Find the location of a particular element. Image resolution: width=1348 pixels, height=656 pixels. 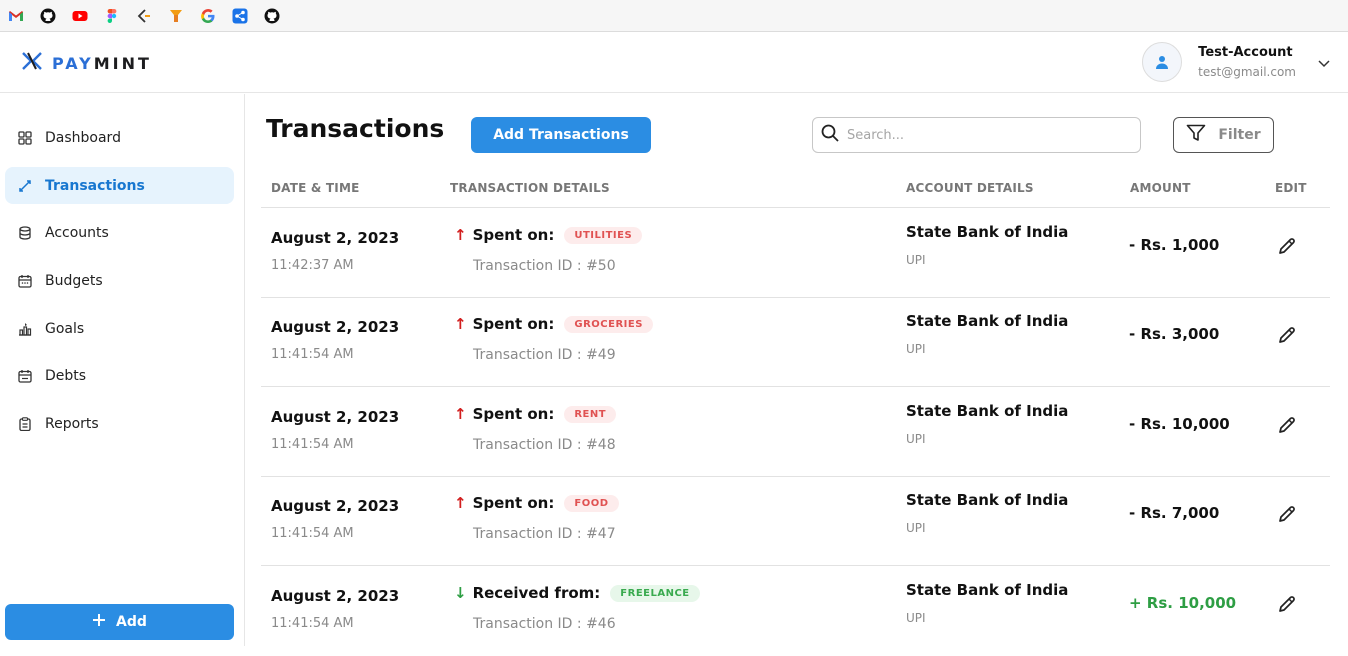

sidebar-item-dashboard: Dashboard is located at coordinates (119, 137).